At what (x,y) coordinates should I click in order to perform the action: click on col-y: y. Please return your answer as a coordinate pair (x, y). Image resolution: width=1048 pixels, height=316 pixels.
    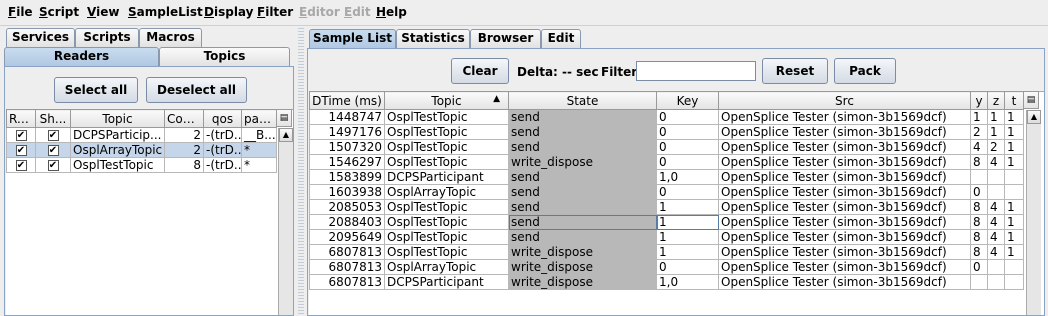
    Looking at the image, I should click on (979, 100).